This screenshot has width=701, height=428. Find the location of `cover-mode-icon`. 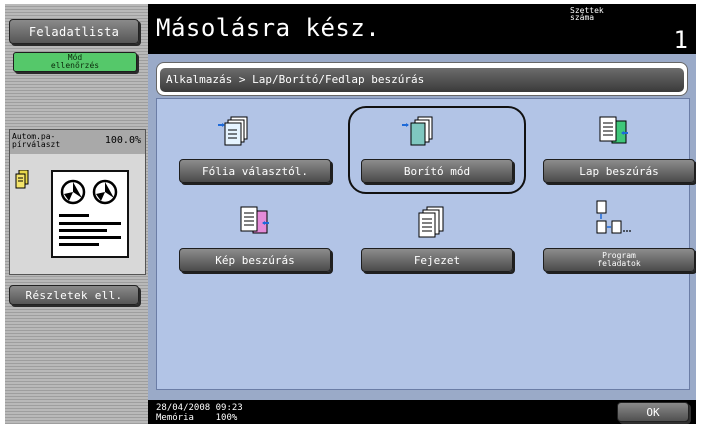

cover-mode-icon is located at coordinates (417, 131).